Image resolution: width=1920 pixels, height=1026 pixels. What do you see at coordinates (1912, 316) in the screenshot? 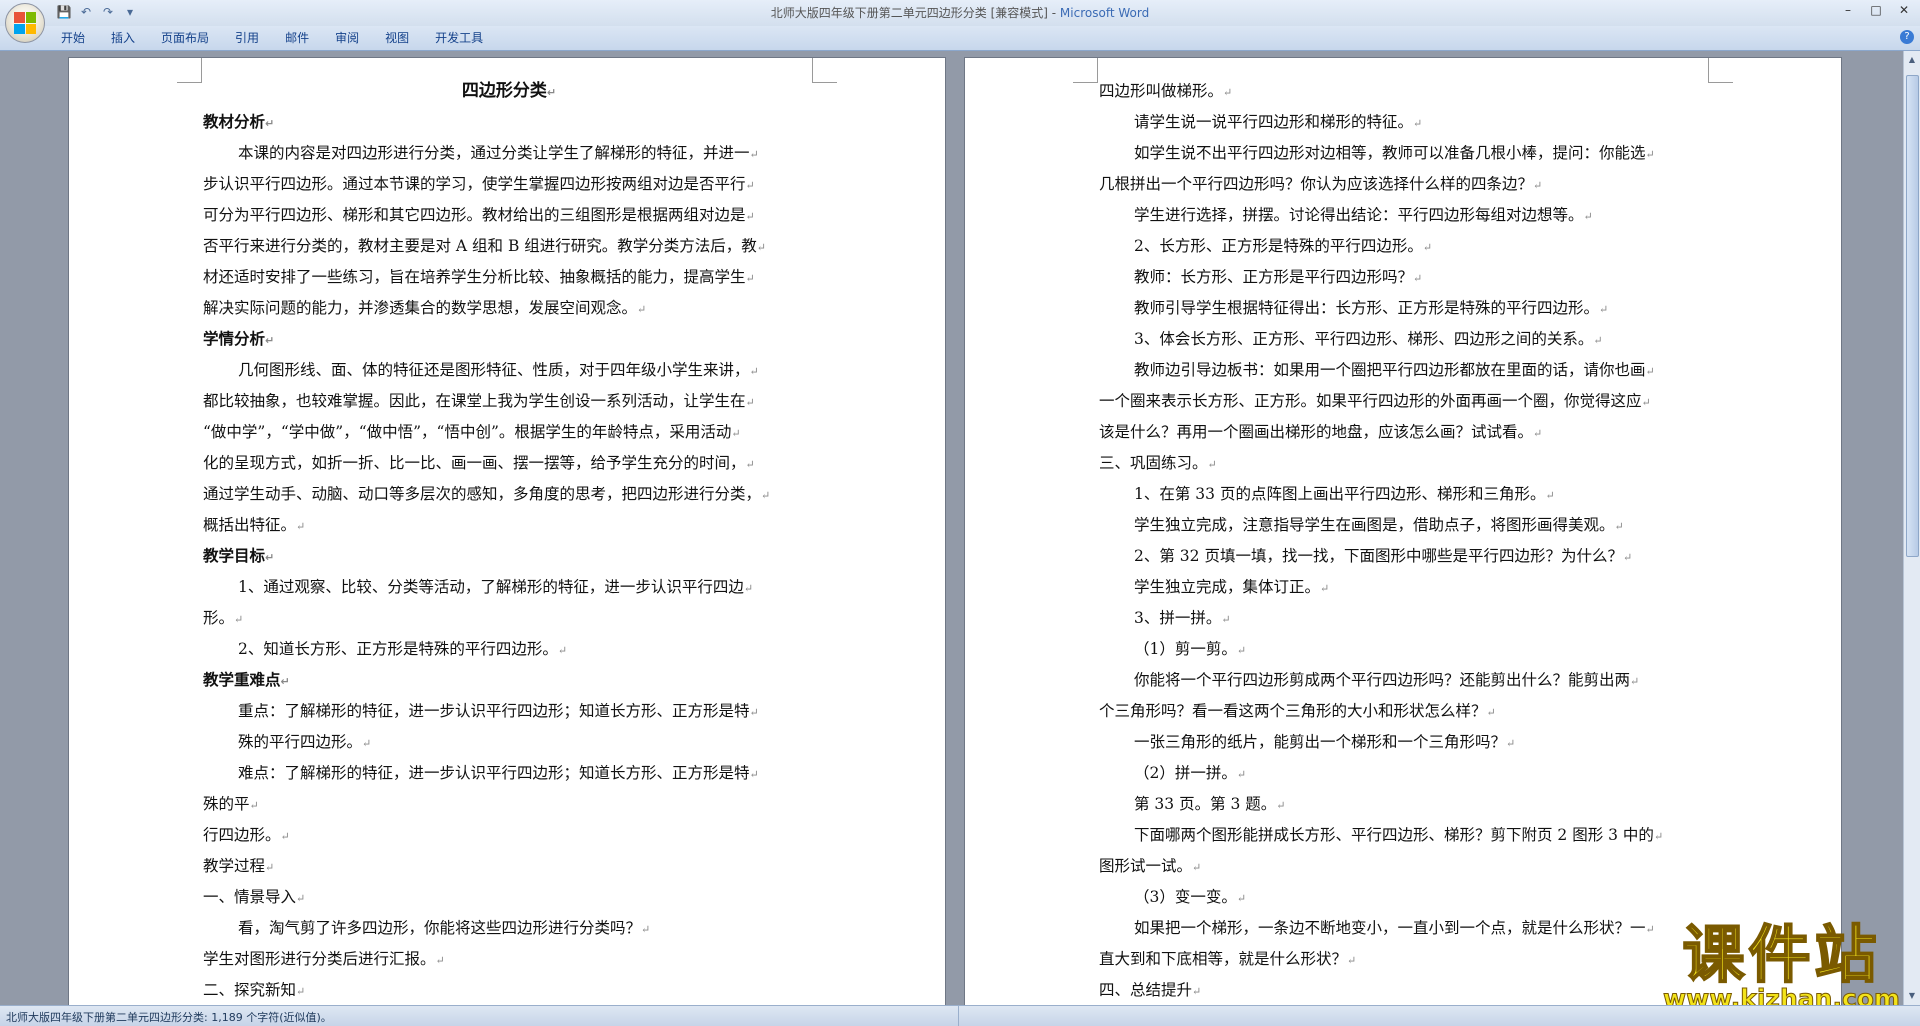
I see `scroll-thumb` at bounding box center [1912, 316].